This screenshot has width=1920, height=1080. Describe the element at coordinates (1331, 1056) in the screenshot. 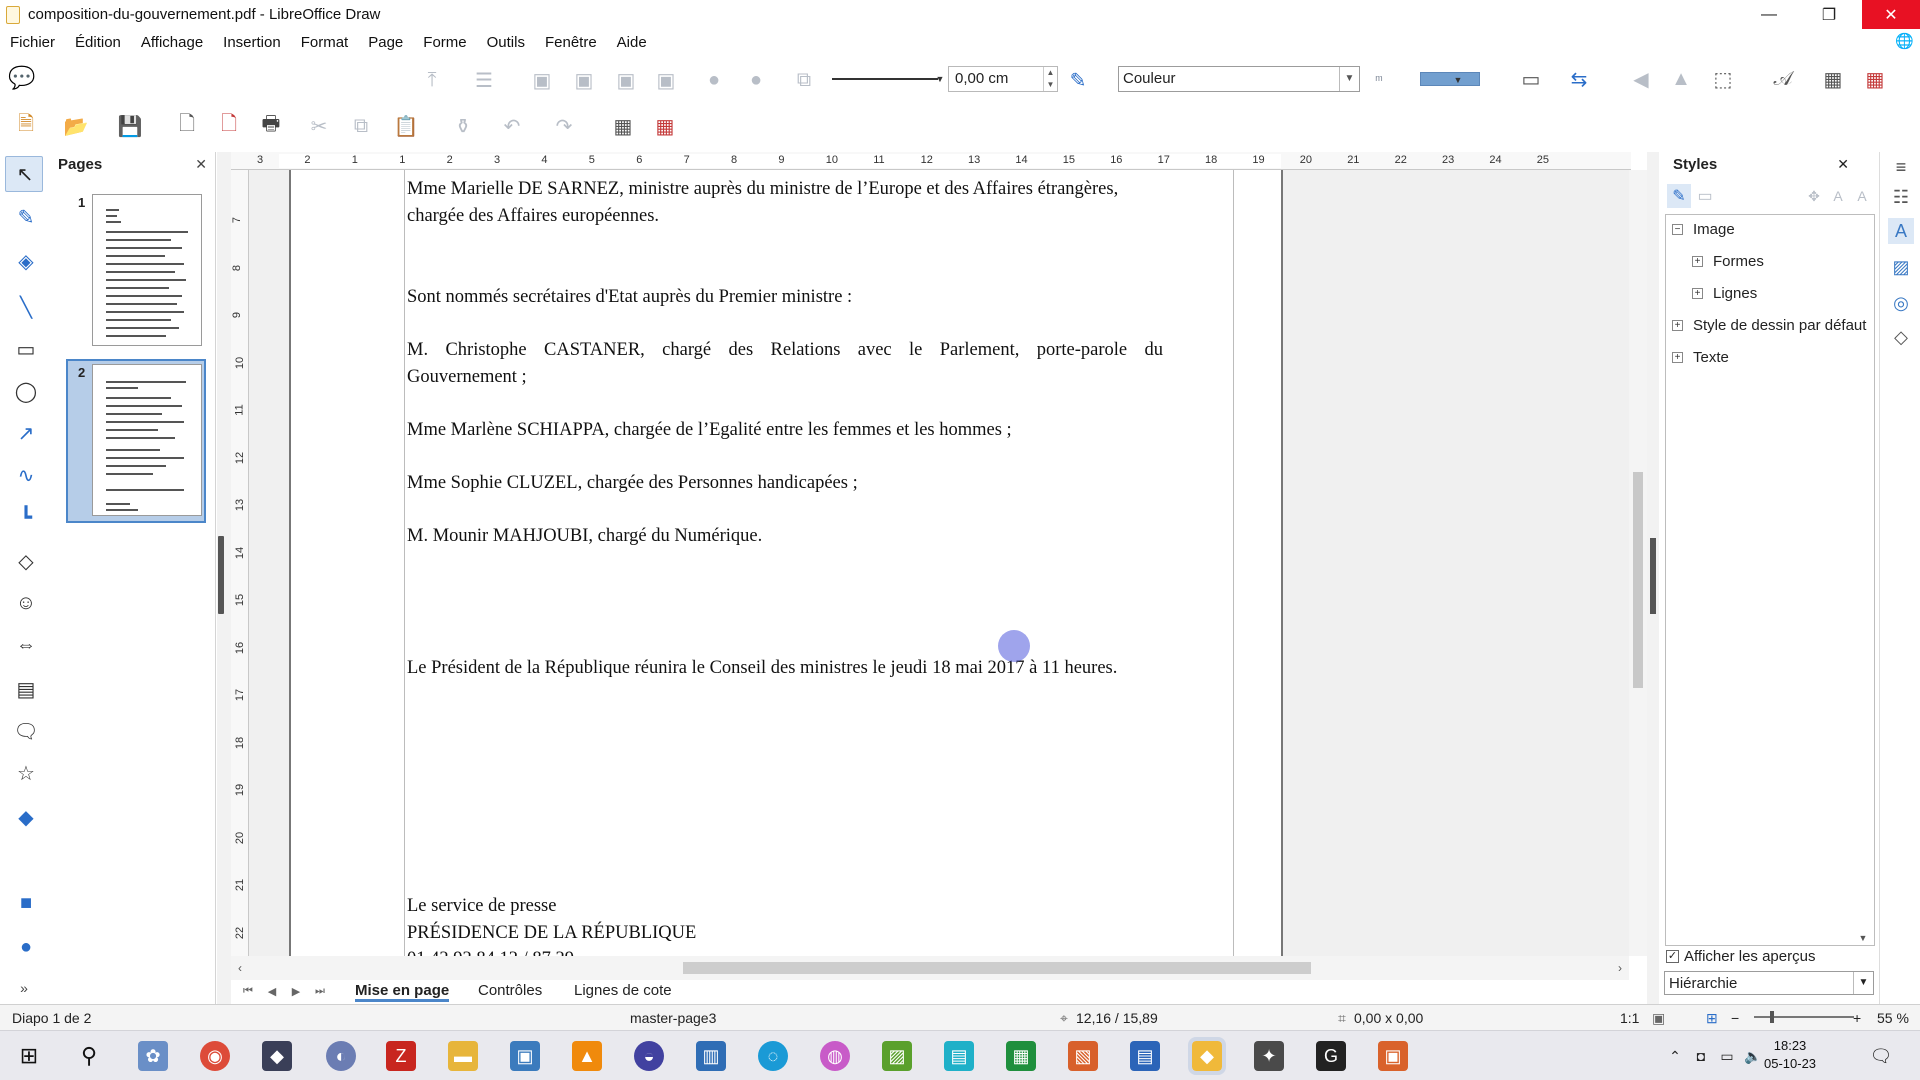

I see `app-icon: G` at that location.